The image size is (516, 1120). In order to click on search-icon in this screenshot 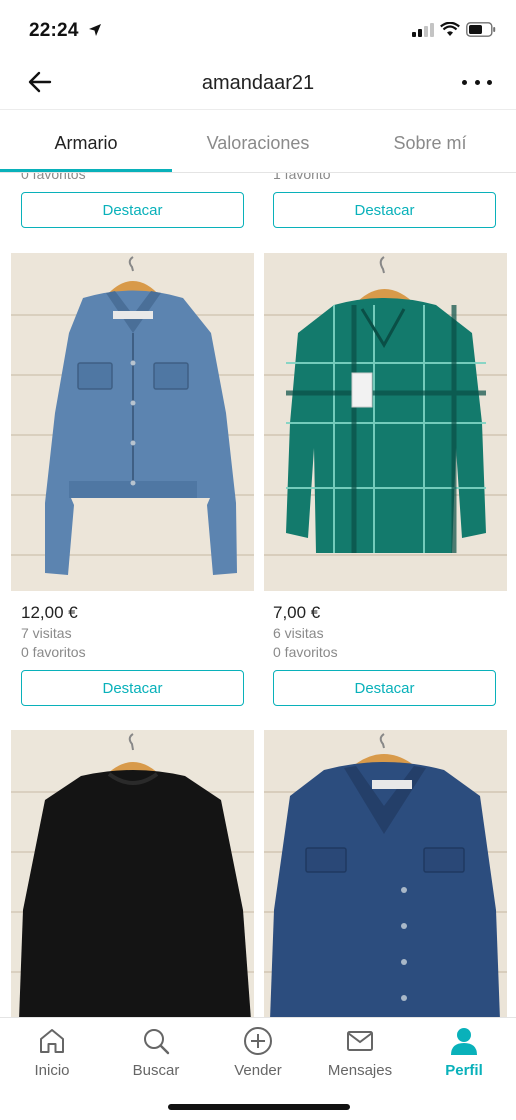, I will do `click(157, 1042)`.